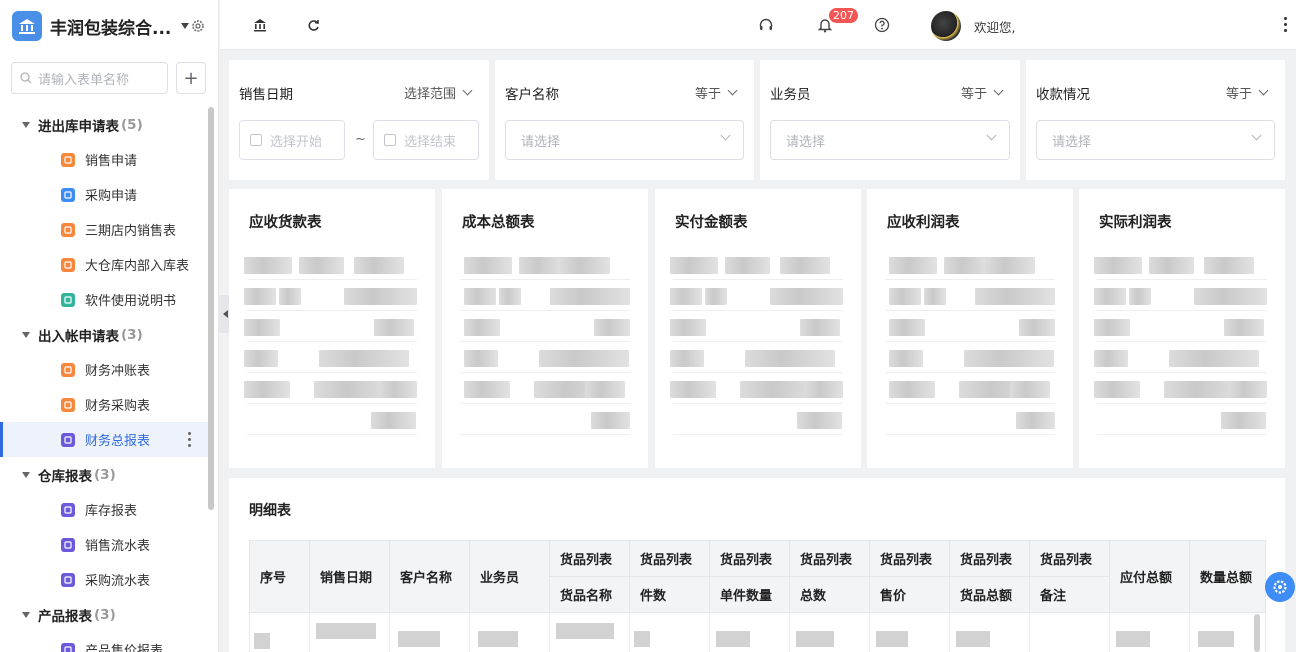 The height and width of the screenshot is (652, 1296). What do you see at coordinates (131, 231) in the screenshot?
I see `tree-item-label: 三期店内销售表` at bounding box center [131, 231].